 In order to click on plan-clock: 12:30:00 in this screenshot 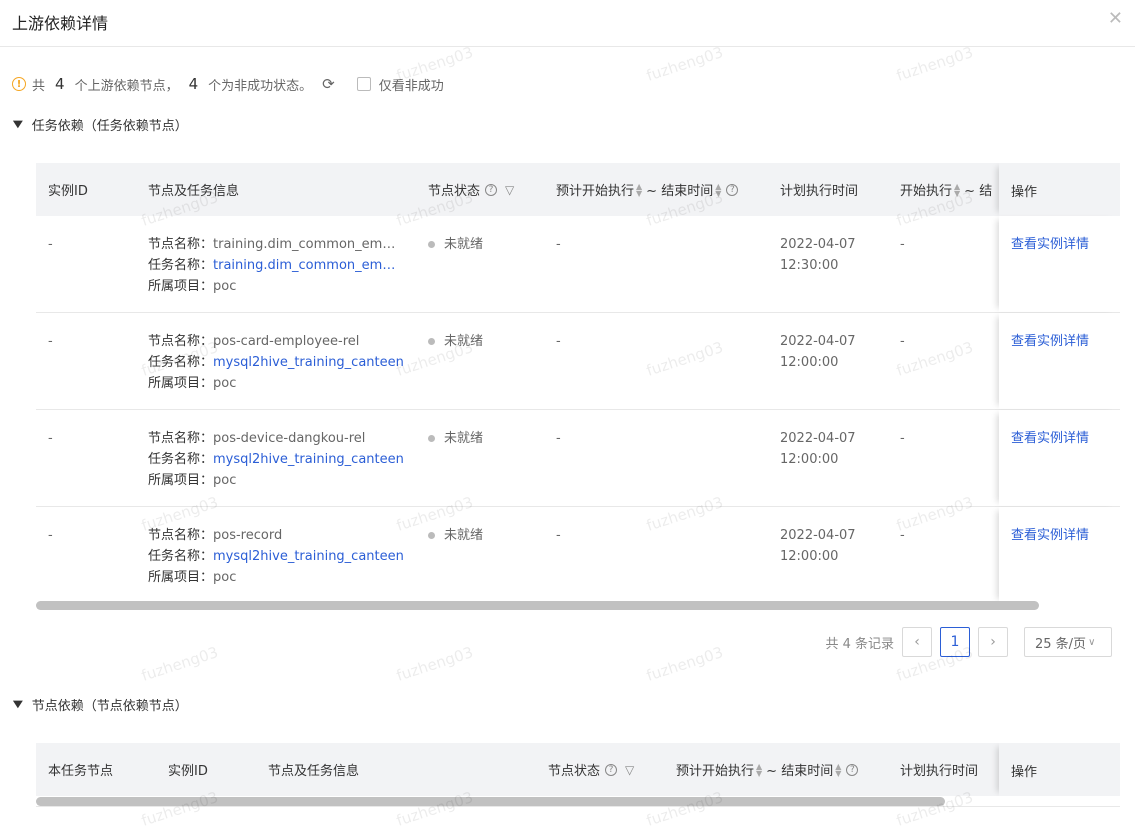, I will do `click(809, 265)`.